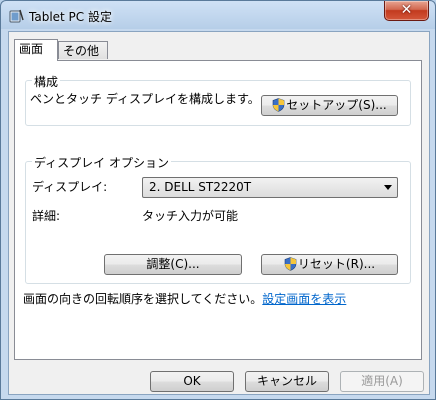  What do you see at coordinates (304, 299) in the screenshot?
I see `rotation-settings-link: 設定画面を表示` at bounding box center [304, 299].